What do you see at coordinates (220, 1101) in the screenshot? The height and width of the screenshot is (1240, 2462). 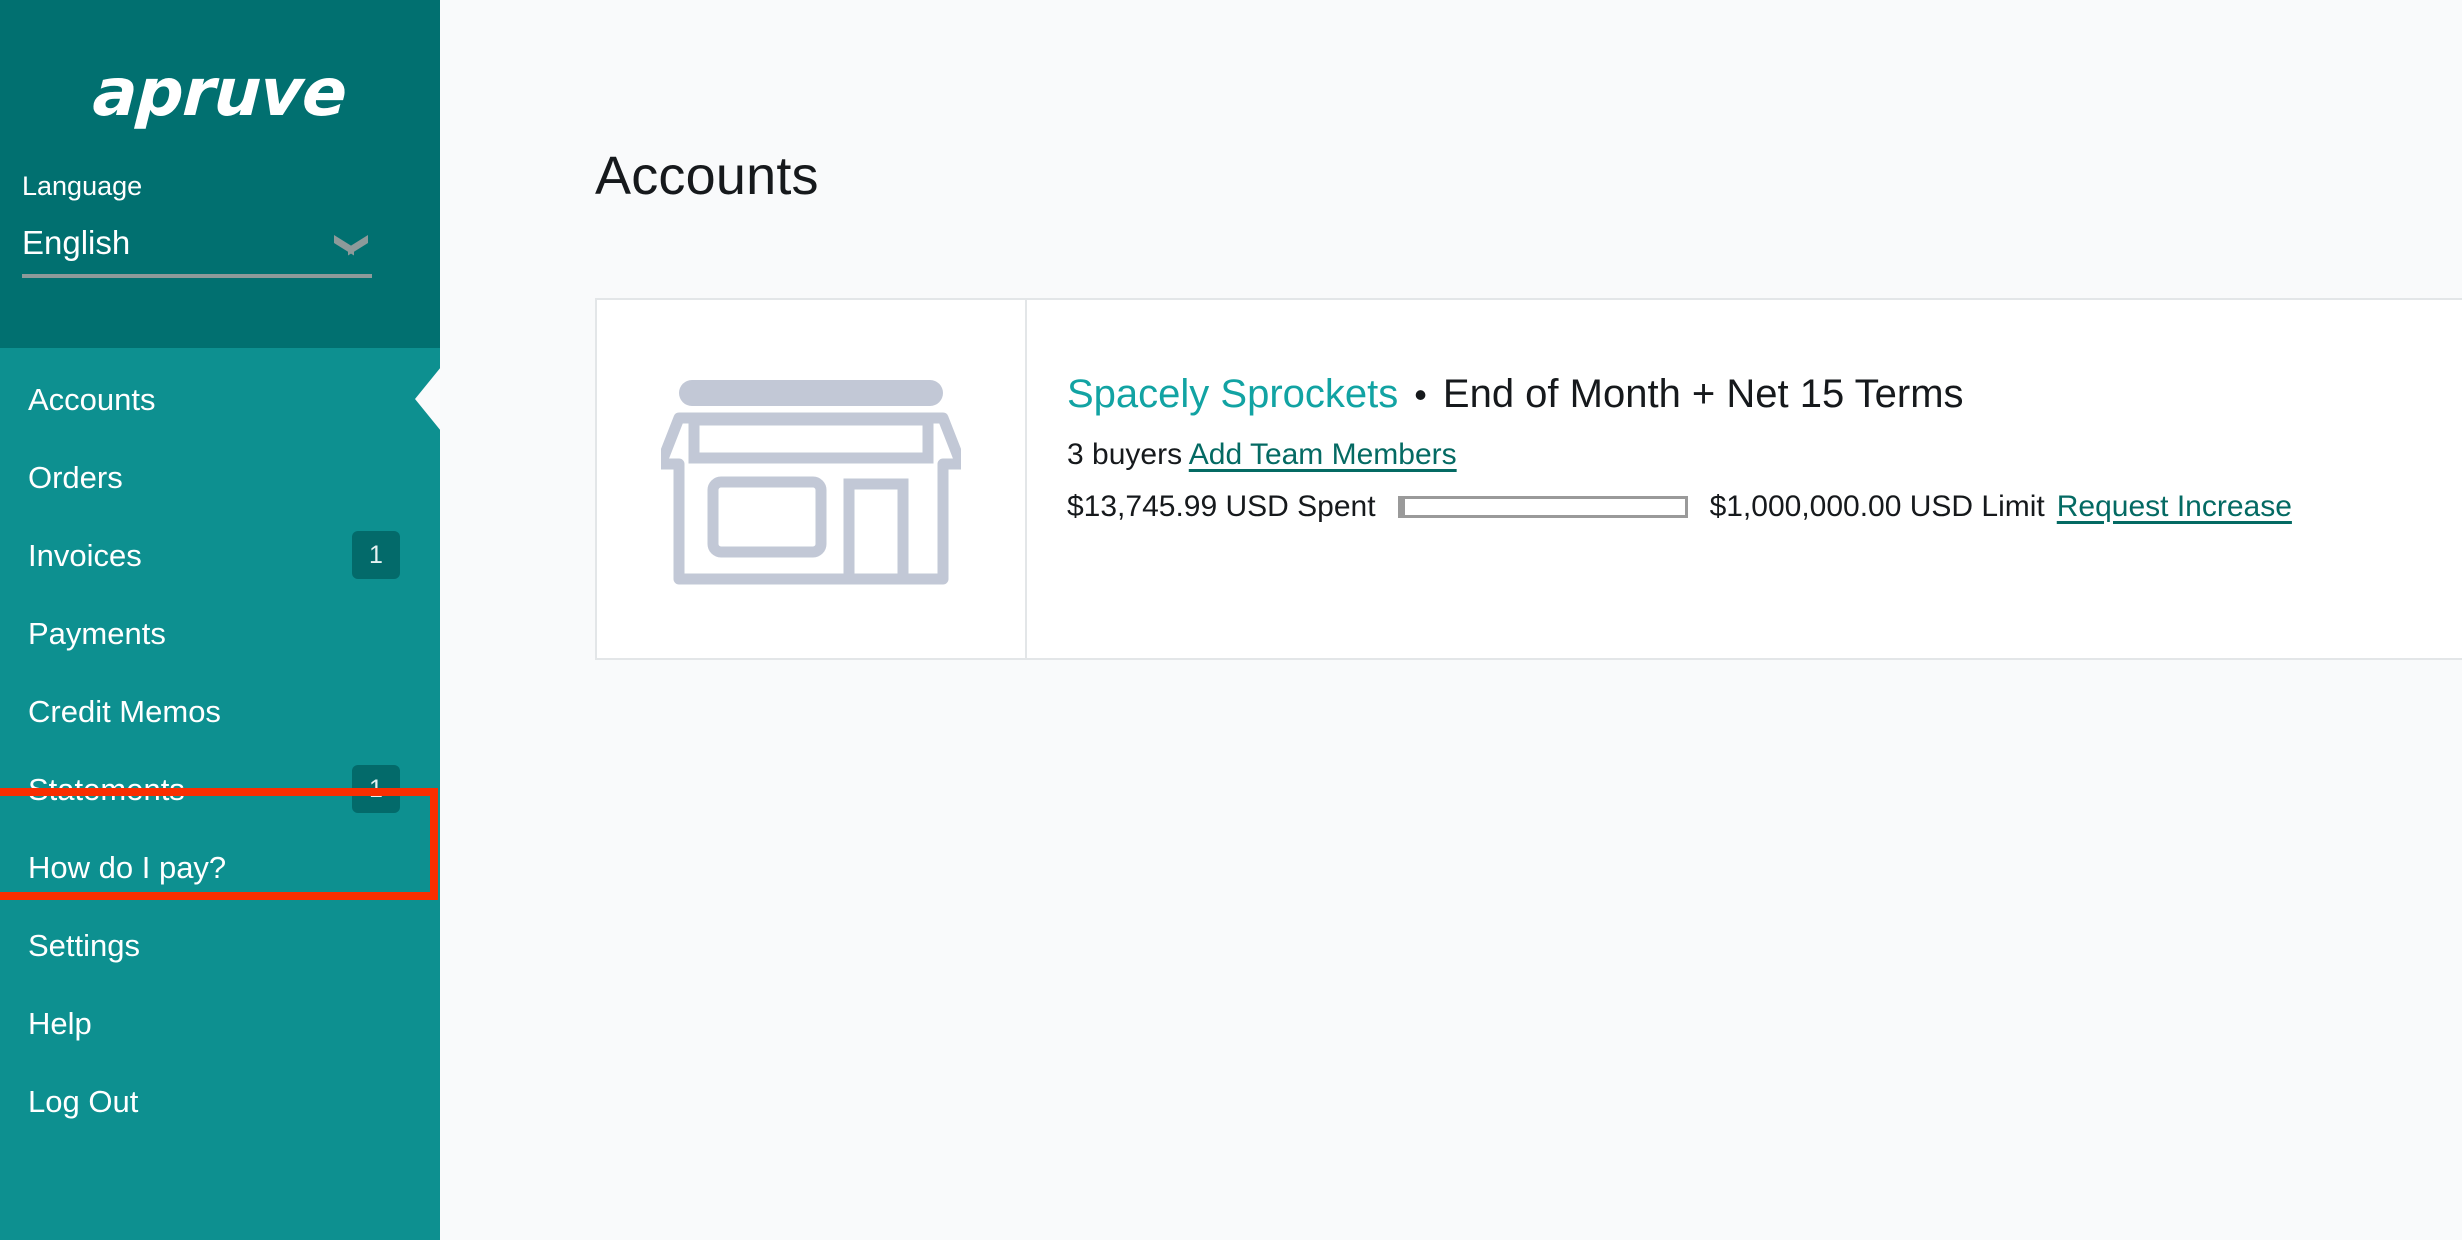 I see `sidebar-item-log-out: Log Out` at bounding box center [220, 1101].